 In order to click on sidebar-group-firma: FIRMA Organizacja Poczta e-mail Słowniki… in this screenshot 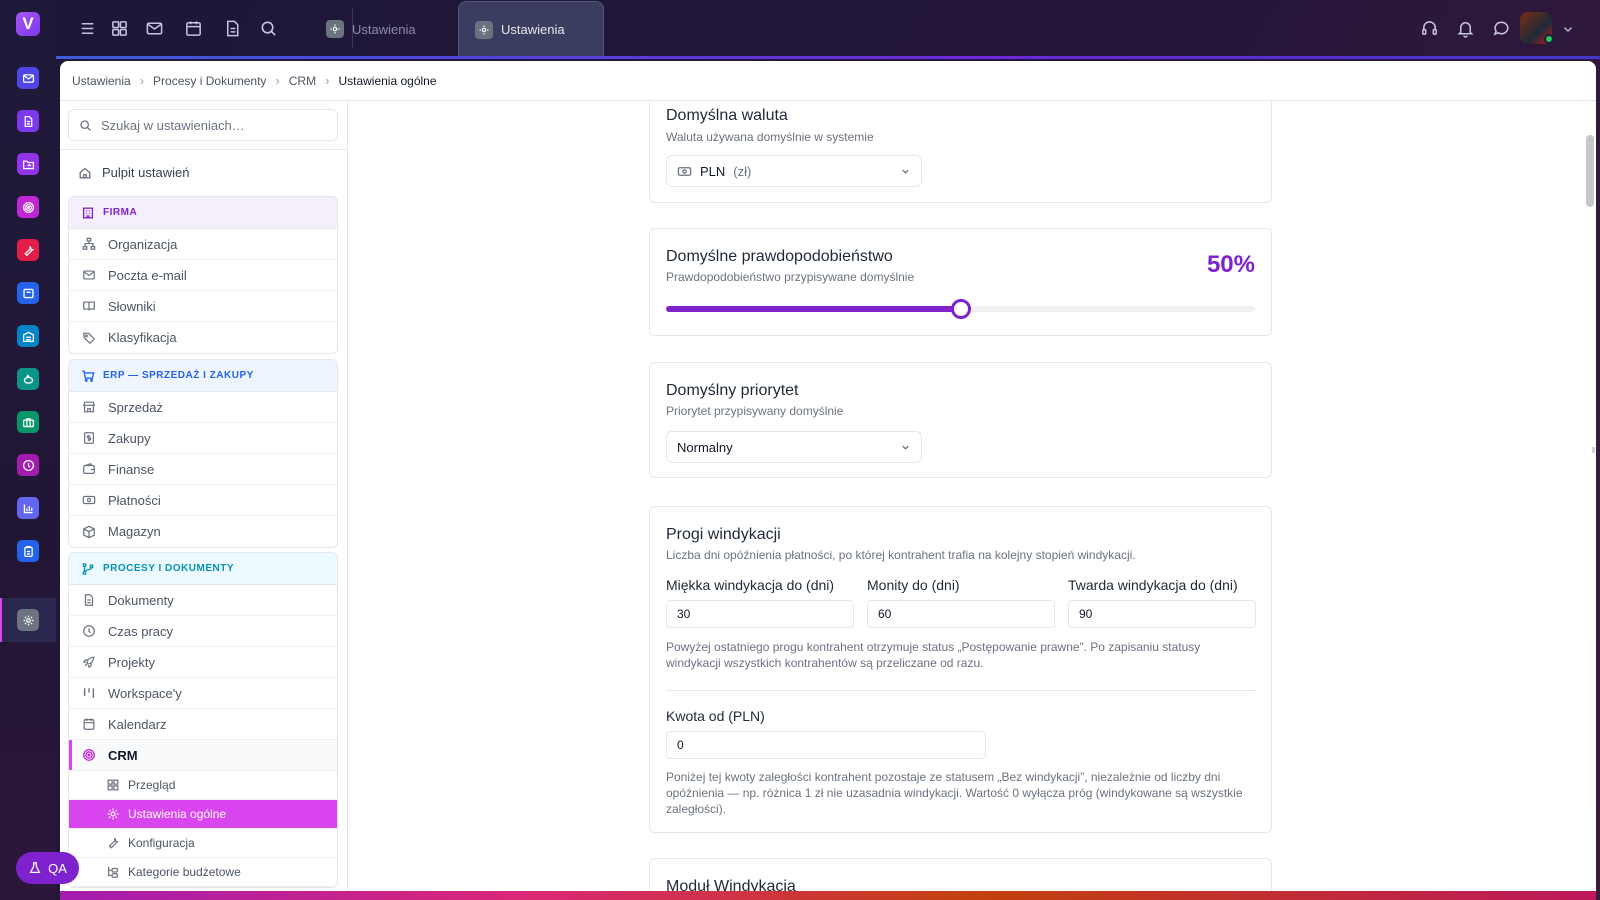, I will do `click(203, 275)`.